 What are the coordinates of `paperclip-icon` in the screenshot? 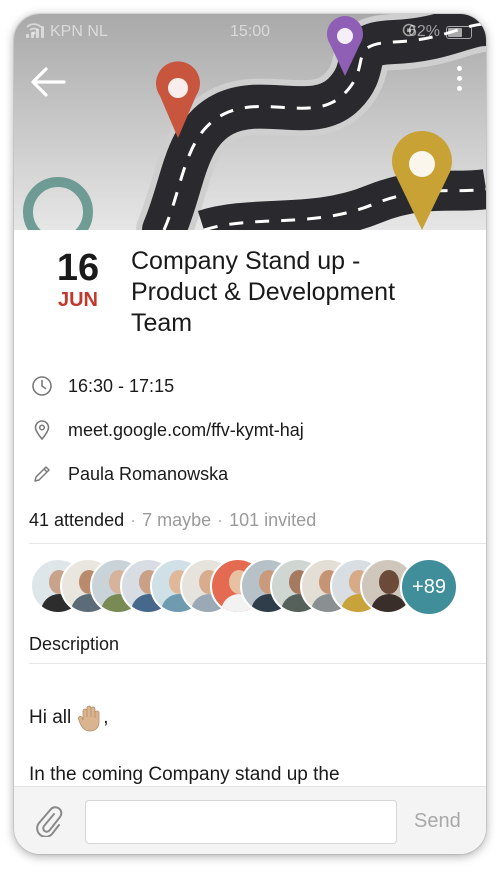 It's located at (49, 822).